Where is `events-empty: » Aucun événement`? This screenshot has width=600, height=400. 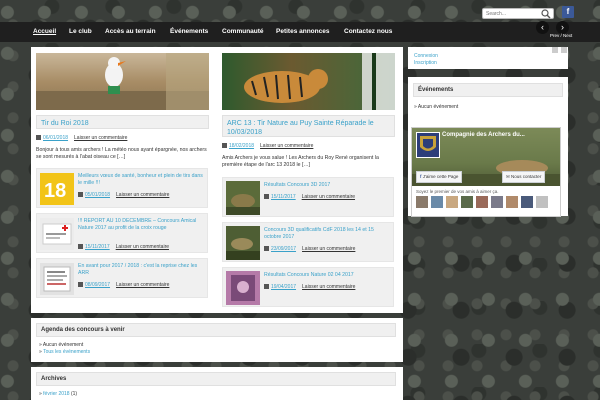
events-empty: » Aucun événement is located at coordinates (436, 107).